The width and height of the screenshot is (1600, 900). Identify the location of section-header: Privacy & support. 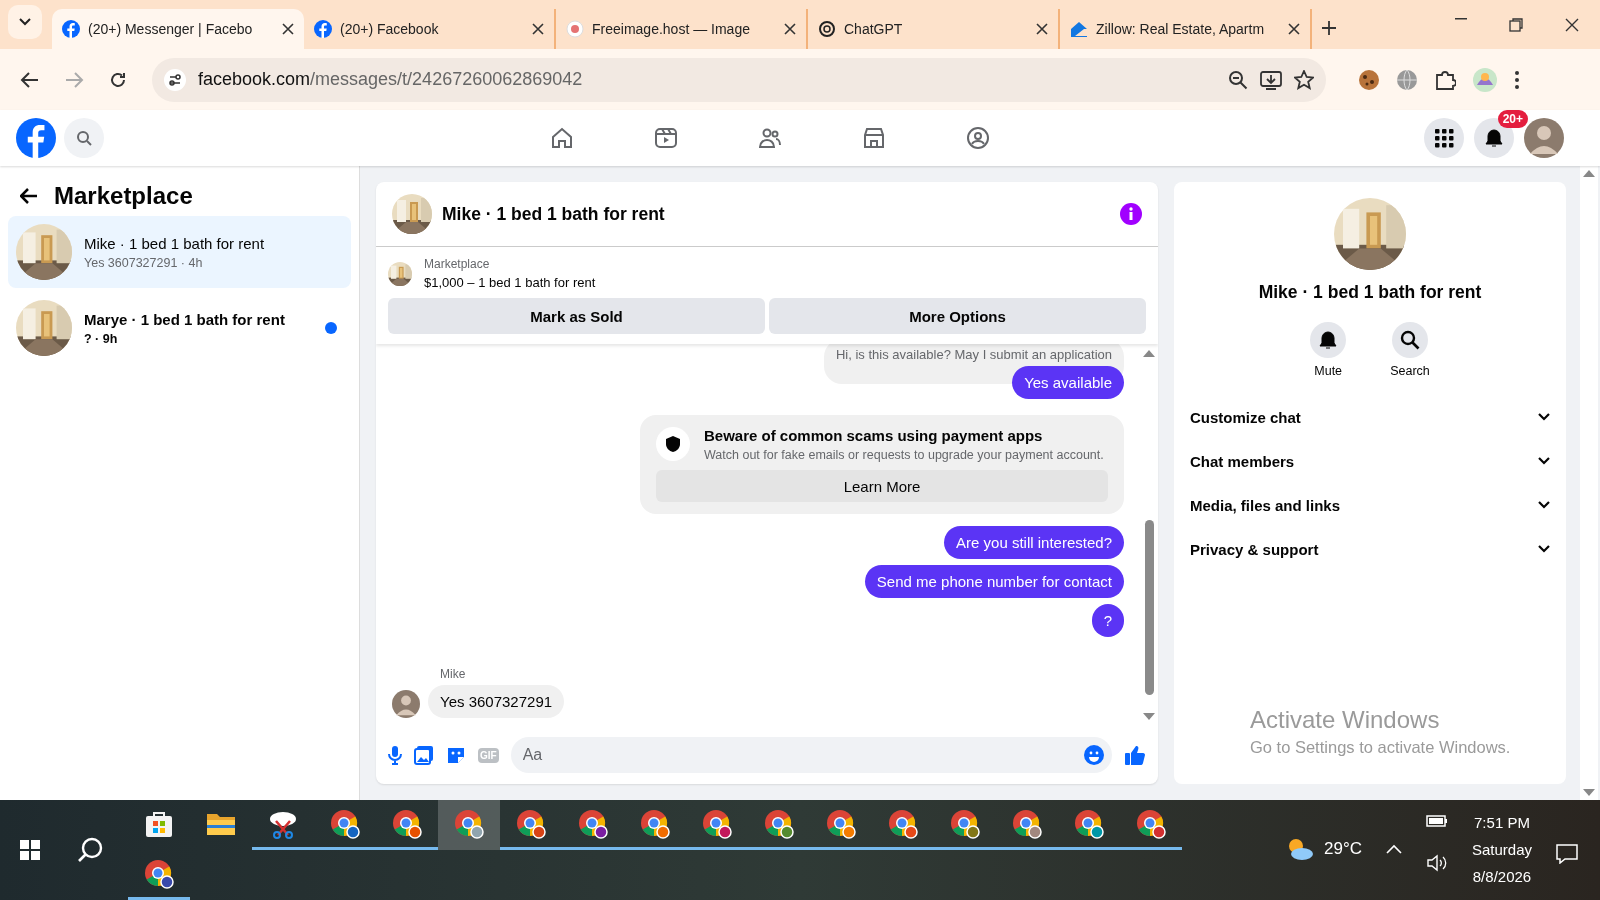
(1370, 549).